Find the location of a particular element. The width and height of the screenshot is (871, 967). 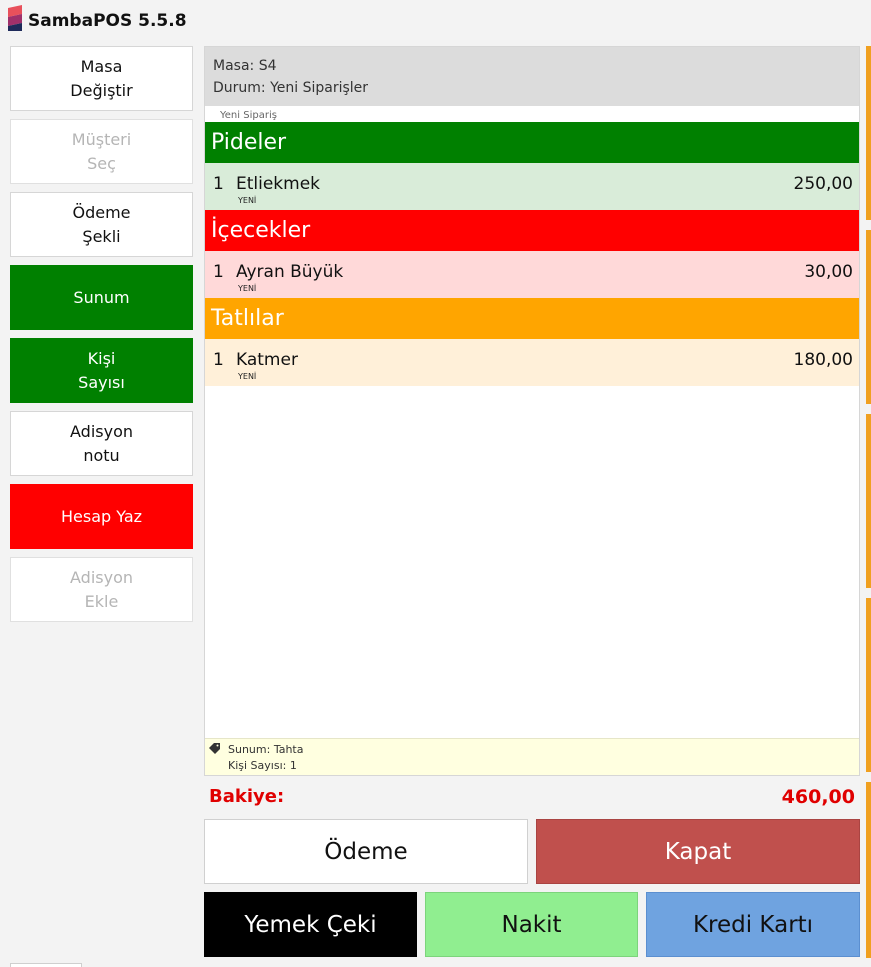

group-header-pideler: Pideler is located at coordinates (532, 142).